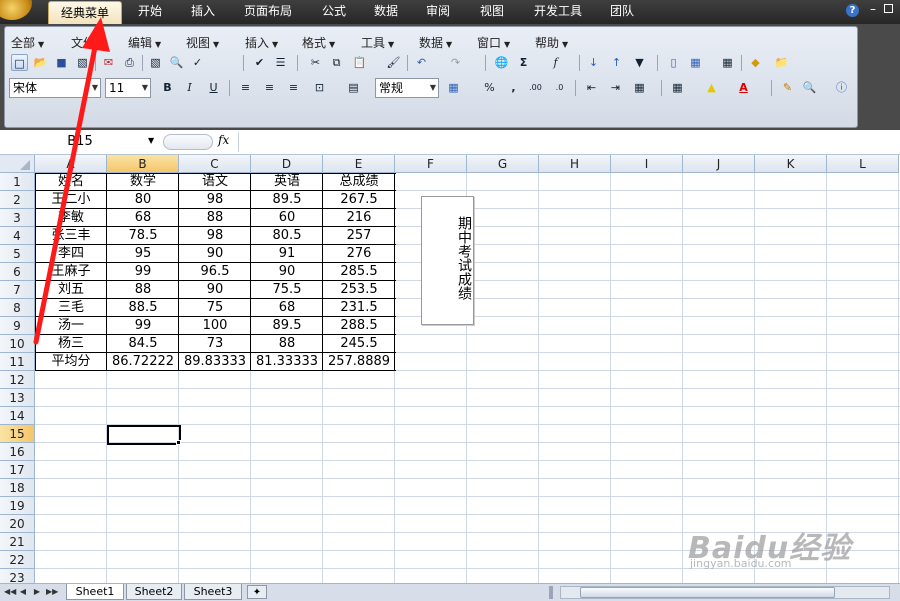 The height and width of the screenshot is (601, 900). What do you see at coordinates (677, 87) in the screenshot?
I see `borders-icon: ▦` at bounding box center [677, 87].